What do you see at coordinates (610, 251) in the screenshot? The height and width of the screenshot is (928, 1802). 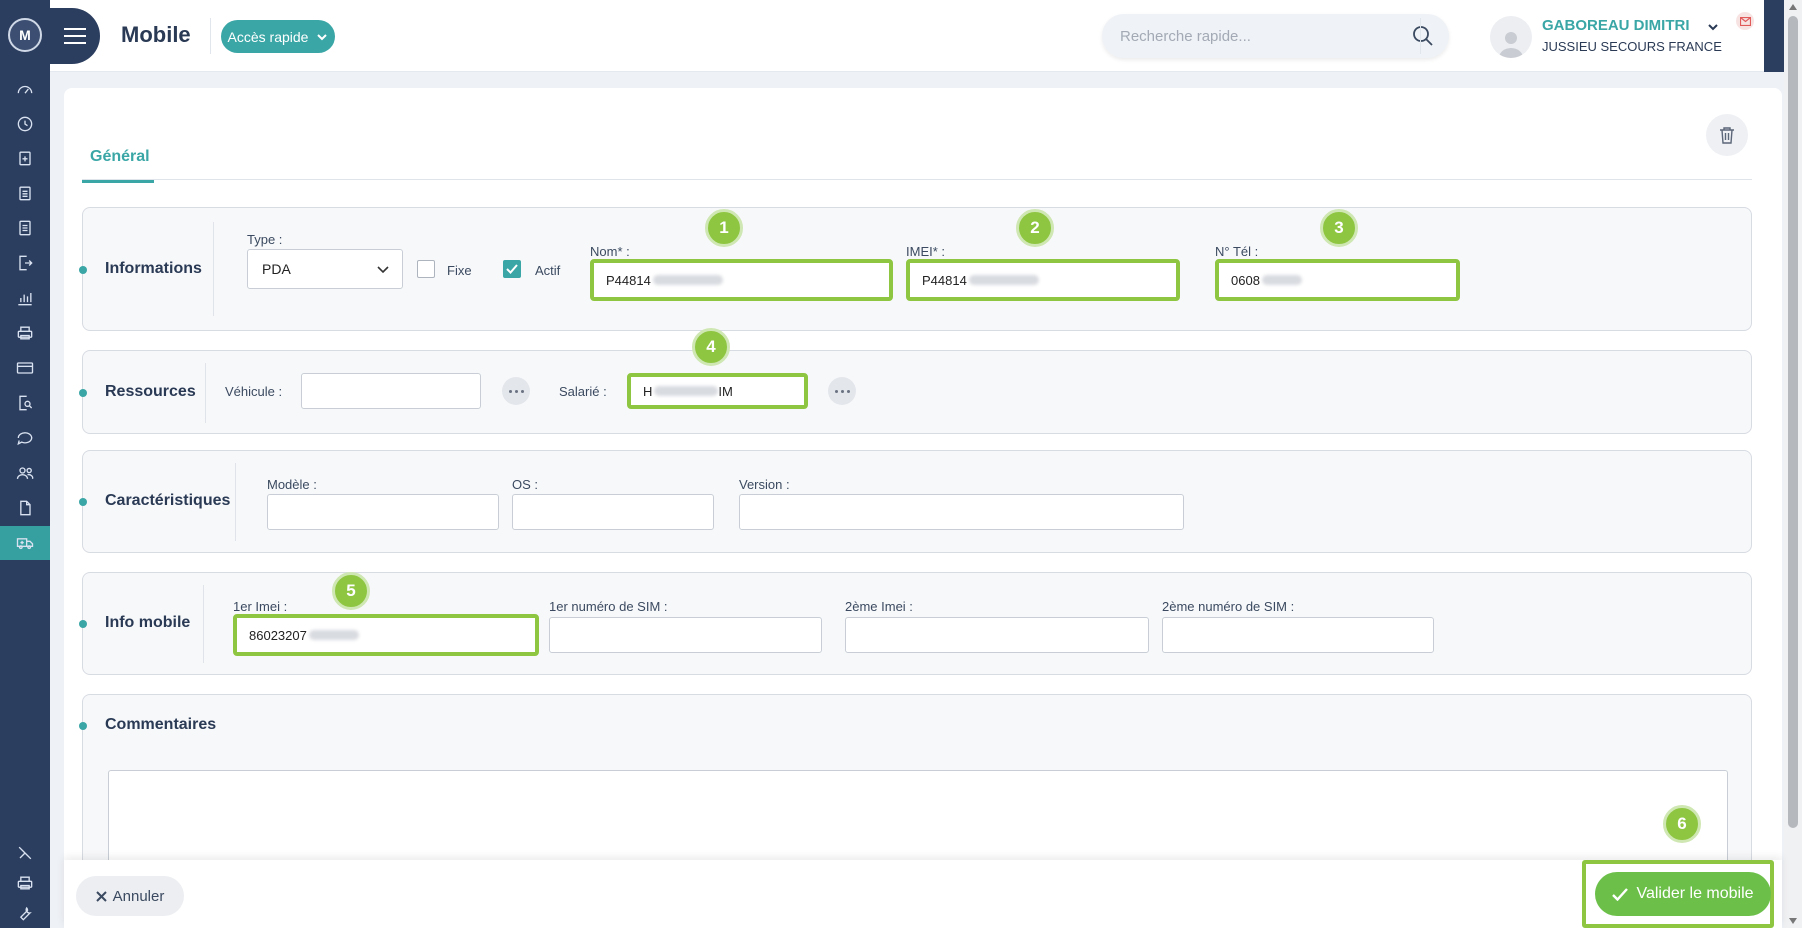 I see `nom-label: Nom* :` at bounding box center [610, 251].